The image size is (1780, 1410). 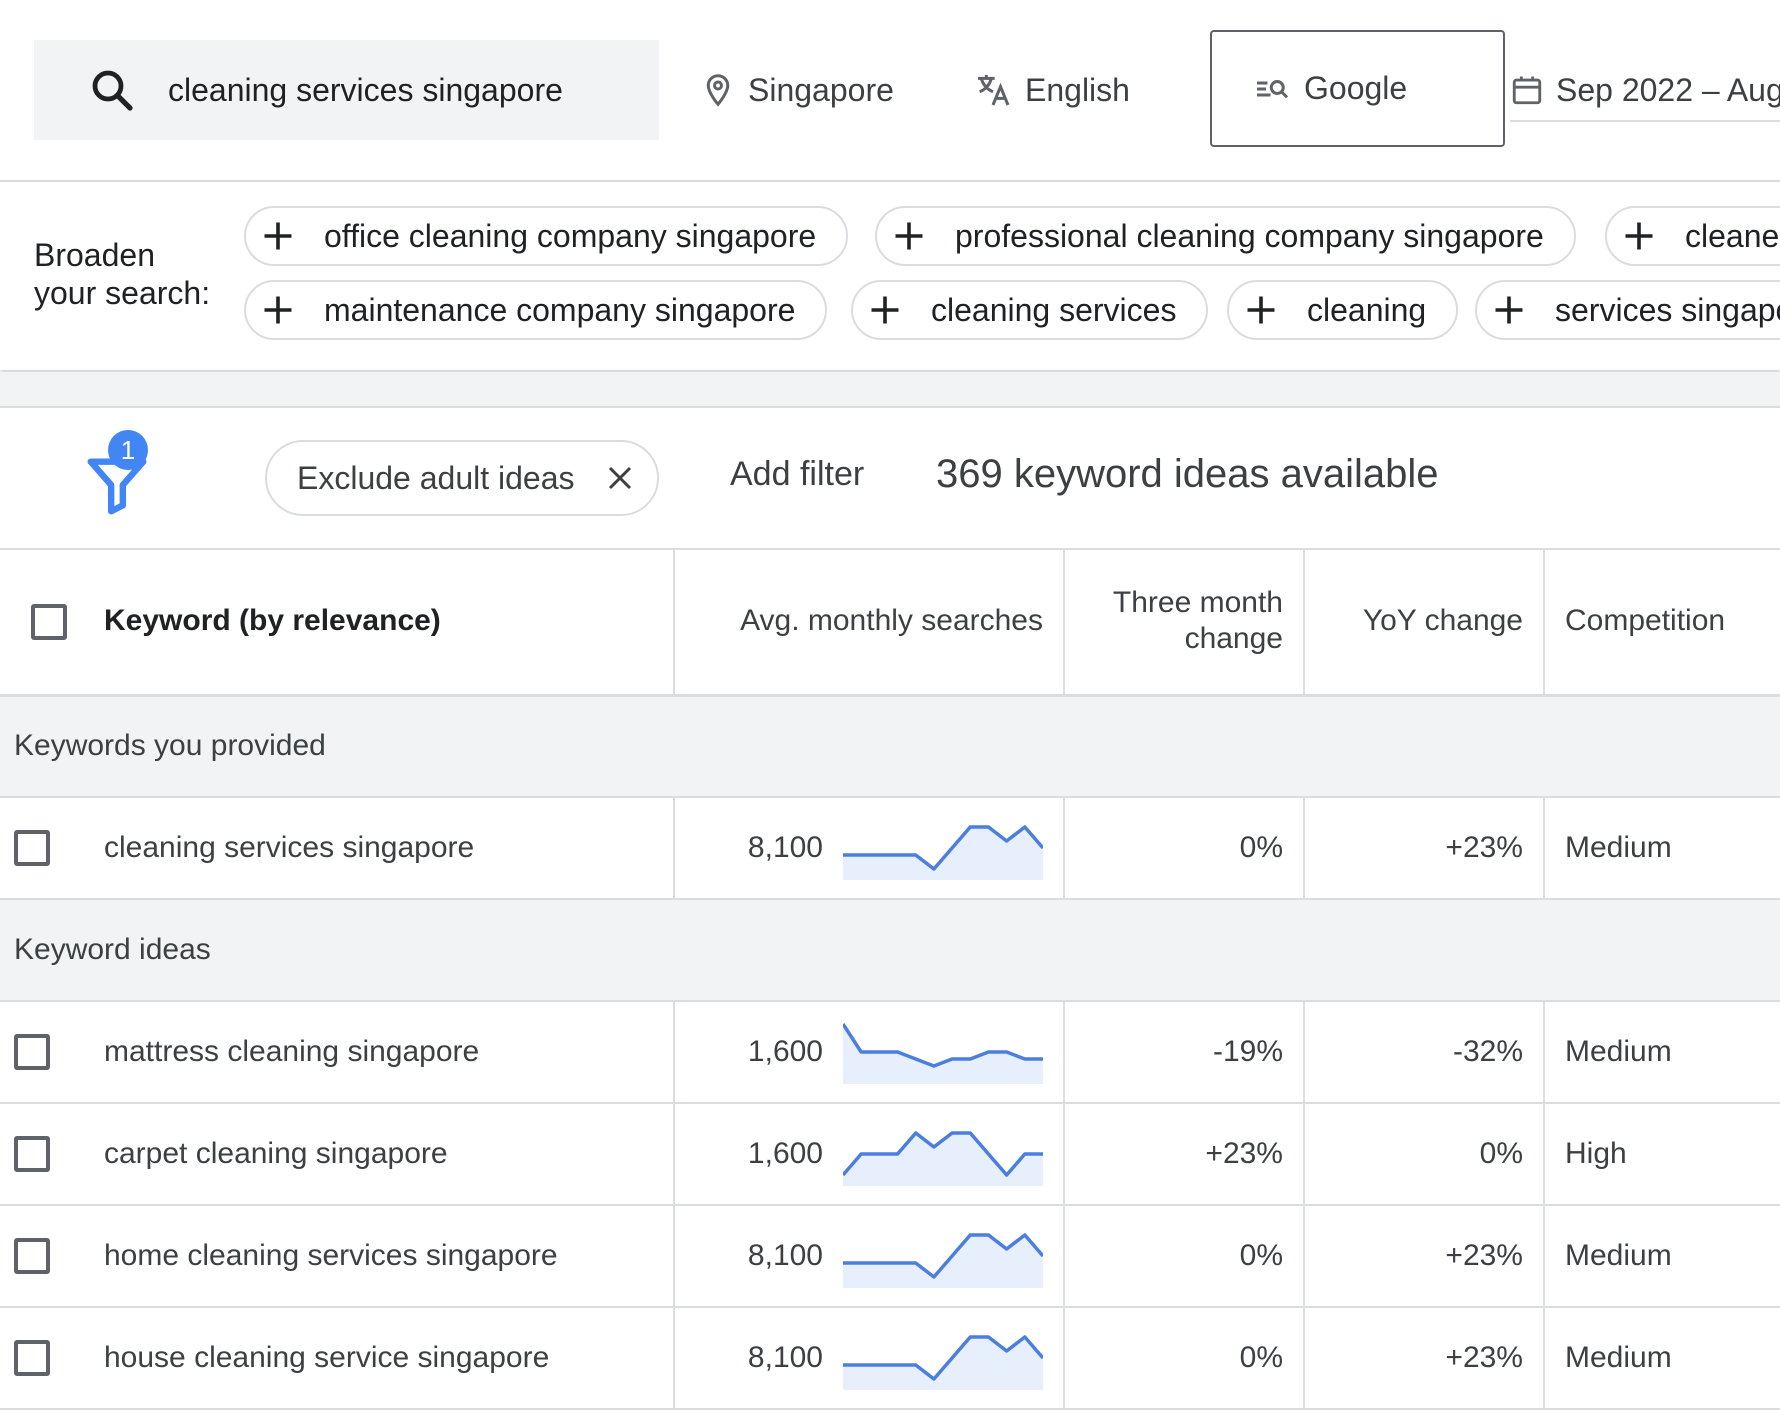 I want to click on keyword-column-header: Keyword (by relevance), so click(x=389, y=623).